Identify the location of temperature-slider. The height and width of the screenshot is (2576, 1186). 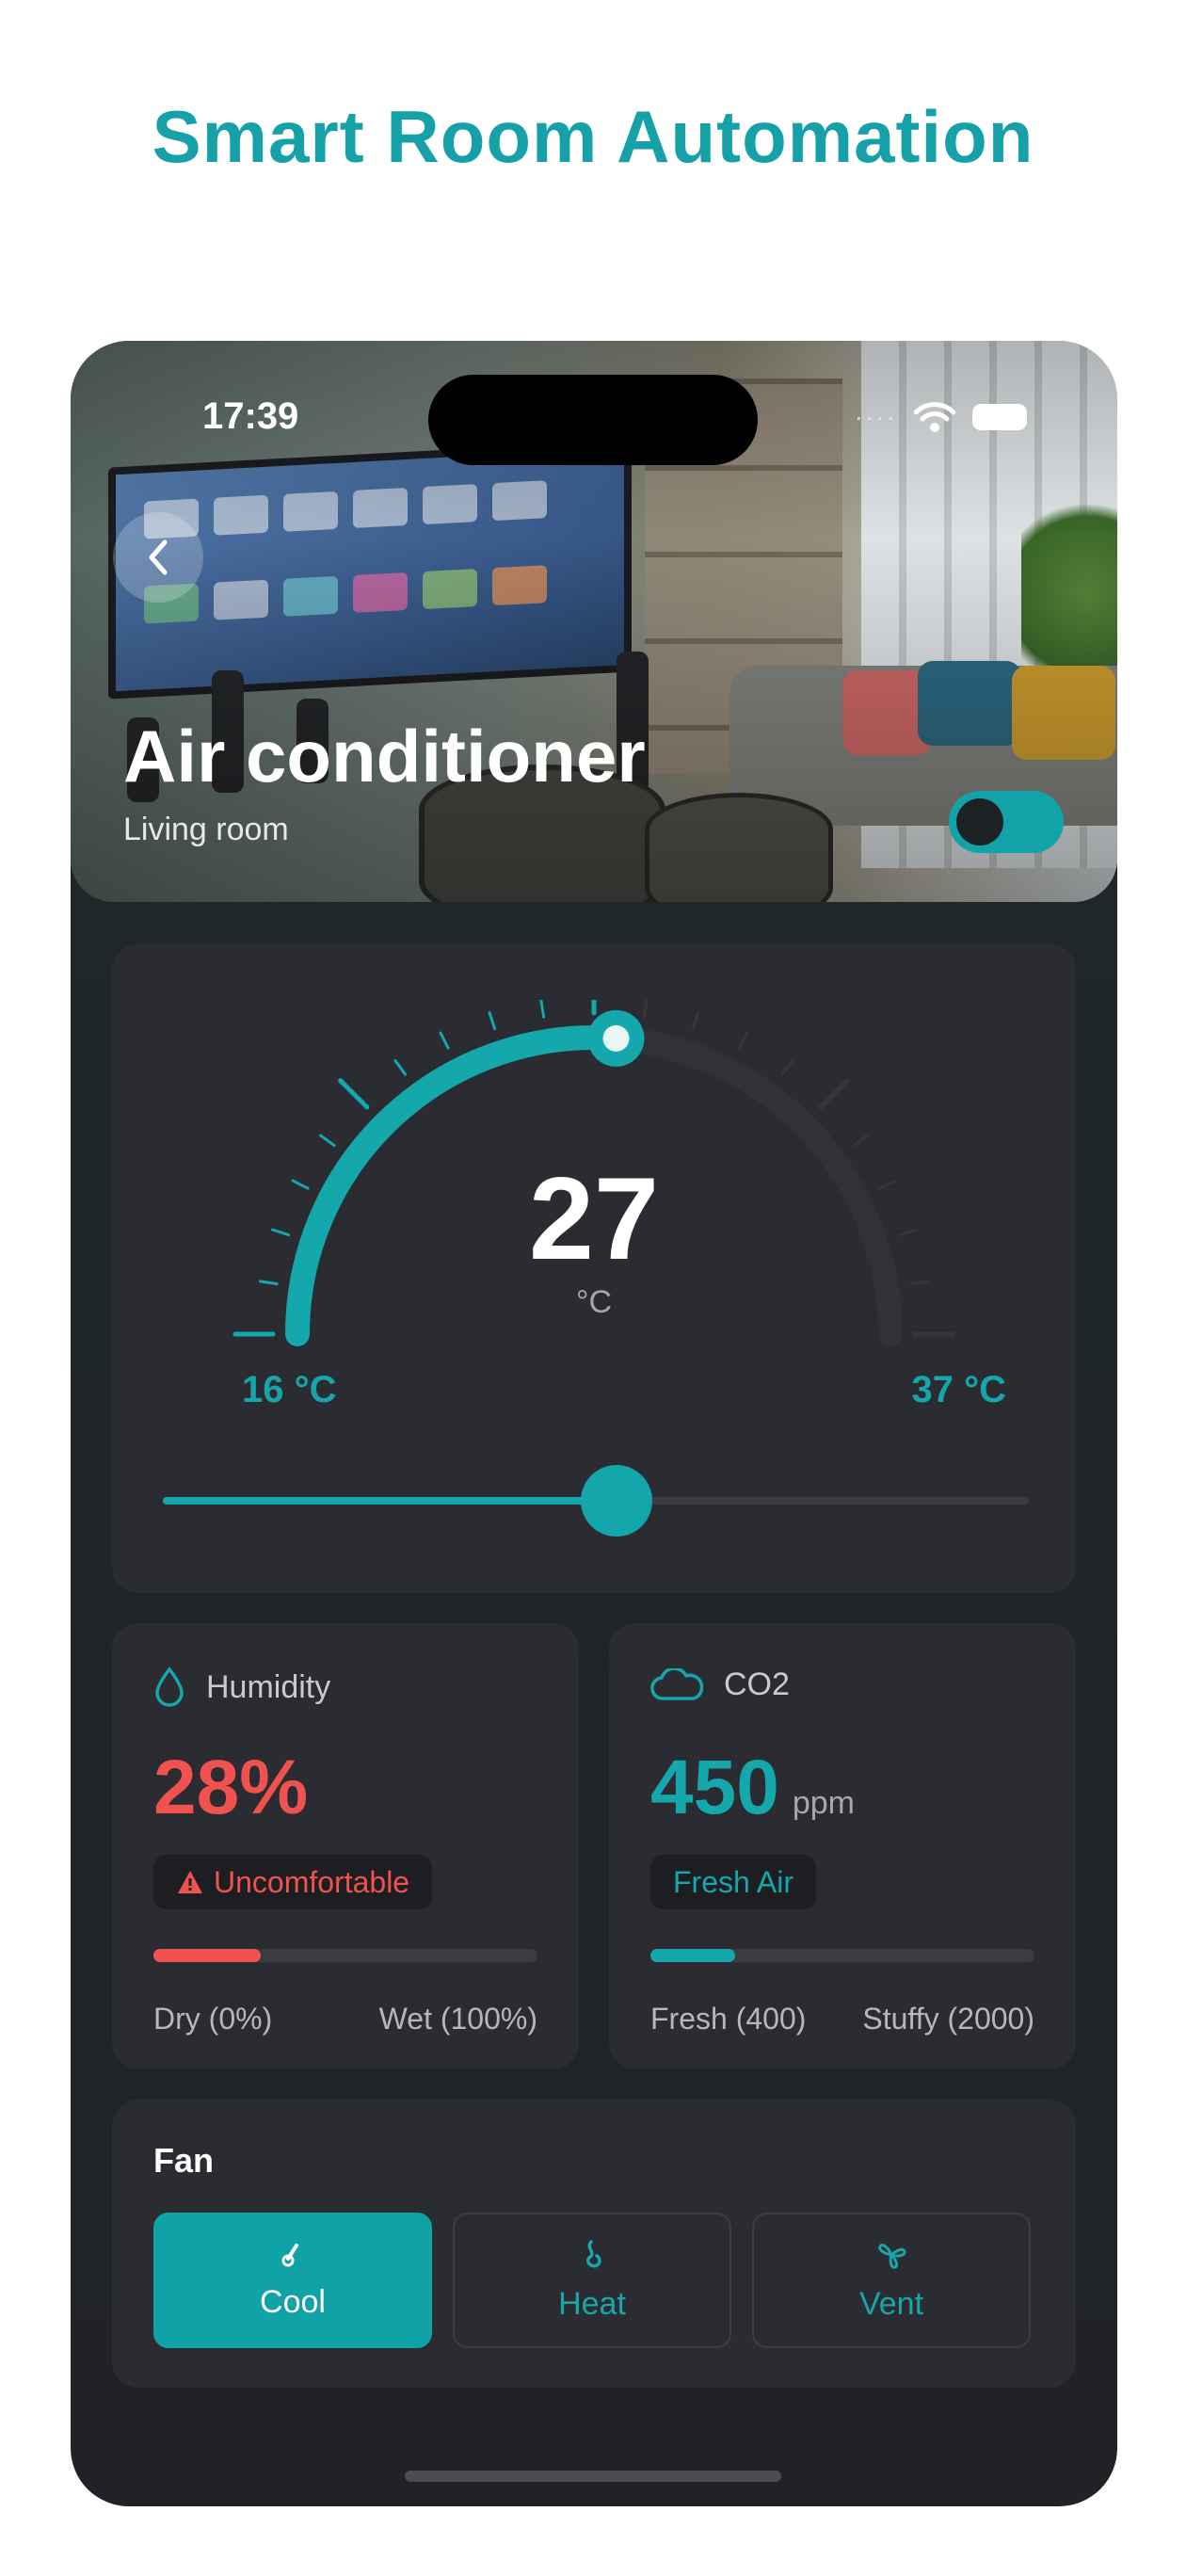
(596, 1501).